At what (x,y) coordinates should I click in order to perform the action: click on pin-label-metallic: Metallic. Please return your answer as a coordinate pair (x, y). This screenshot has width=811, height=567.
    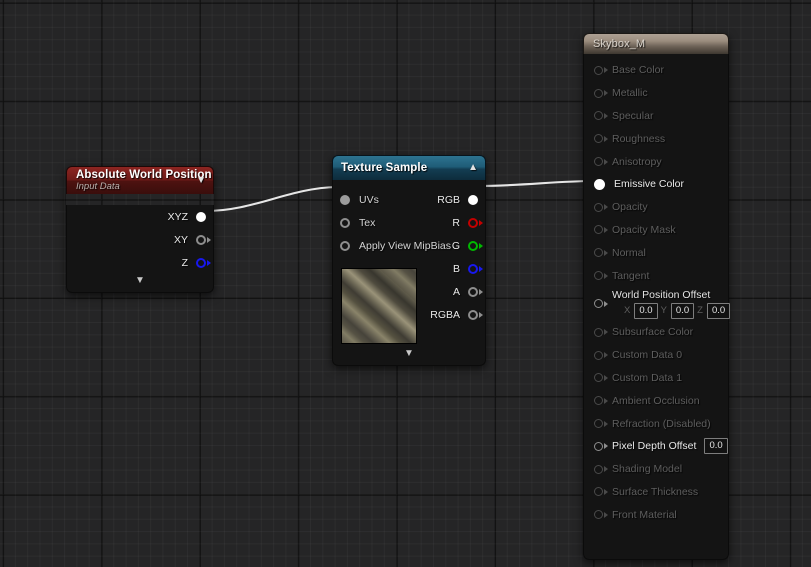
    Looking at the image, I should click on (630, 93).